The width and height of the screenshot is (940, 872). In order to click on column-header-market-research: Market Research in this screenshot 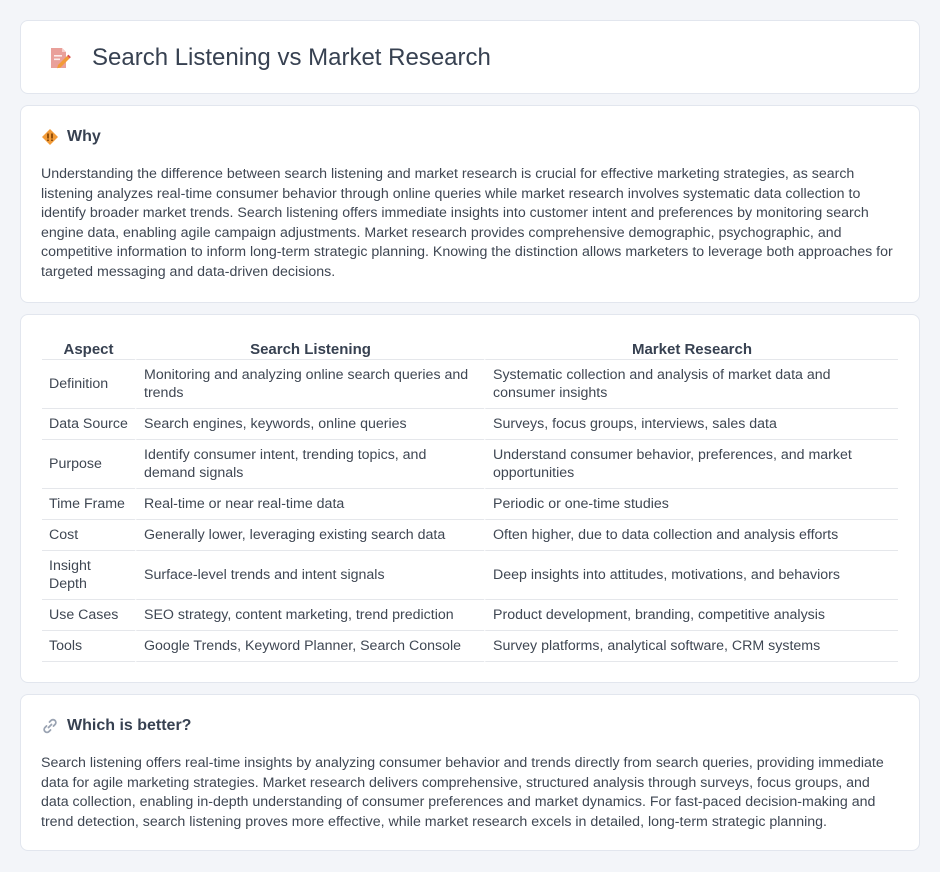, I will do `click(691, 348)`.